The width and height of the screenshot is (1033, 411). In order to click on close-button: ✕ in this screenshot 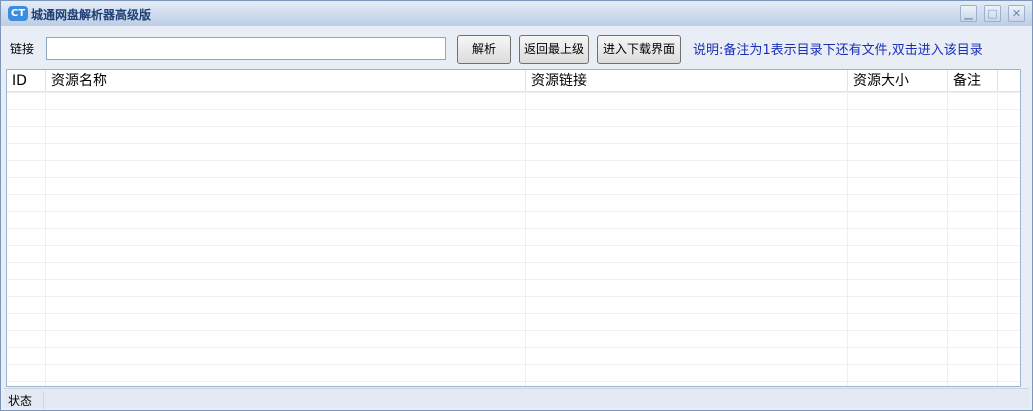, I will do `click(1016, 13)`.